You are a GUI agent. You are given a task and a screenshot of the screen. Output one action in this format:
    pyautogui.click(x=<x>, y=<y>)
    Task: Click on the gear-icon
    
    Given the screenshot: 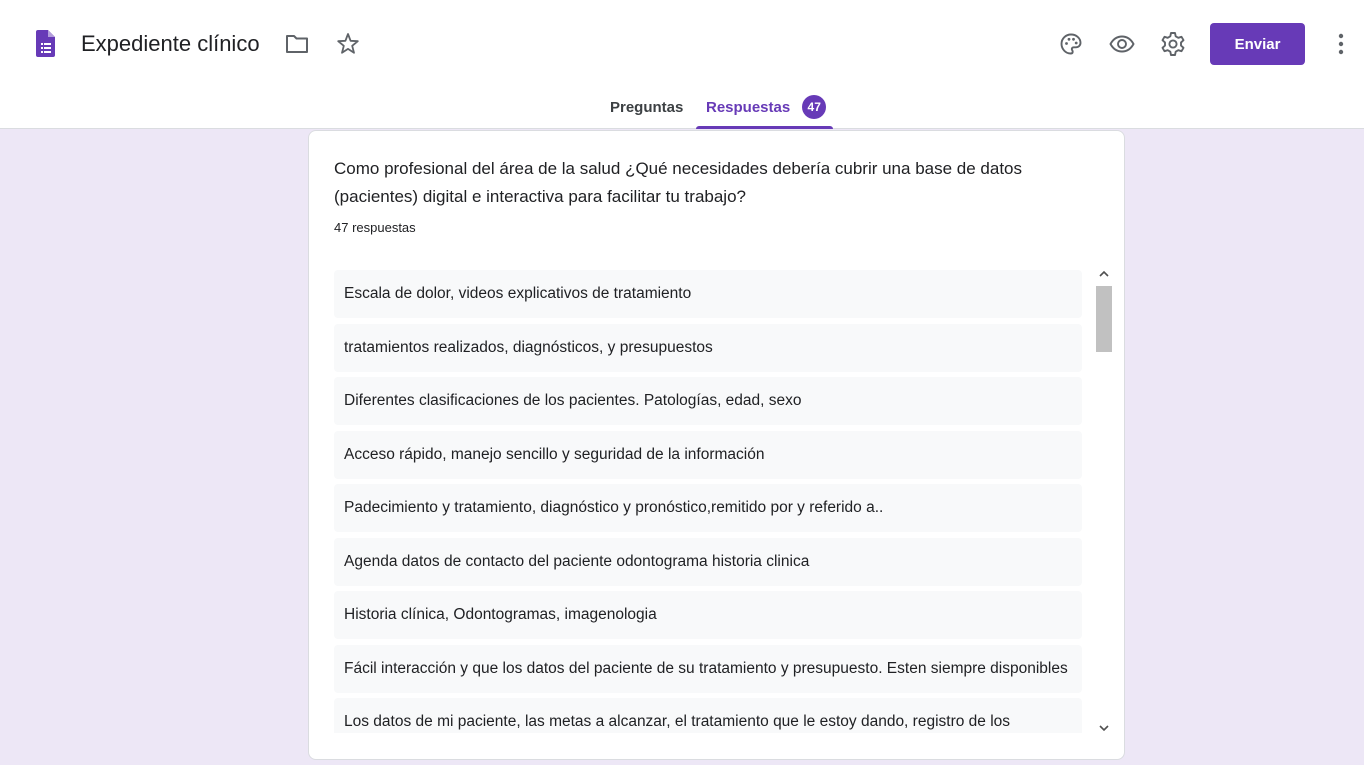 What is the action you would take?
    pyautogui.click(x=1173, y=44)
    